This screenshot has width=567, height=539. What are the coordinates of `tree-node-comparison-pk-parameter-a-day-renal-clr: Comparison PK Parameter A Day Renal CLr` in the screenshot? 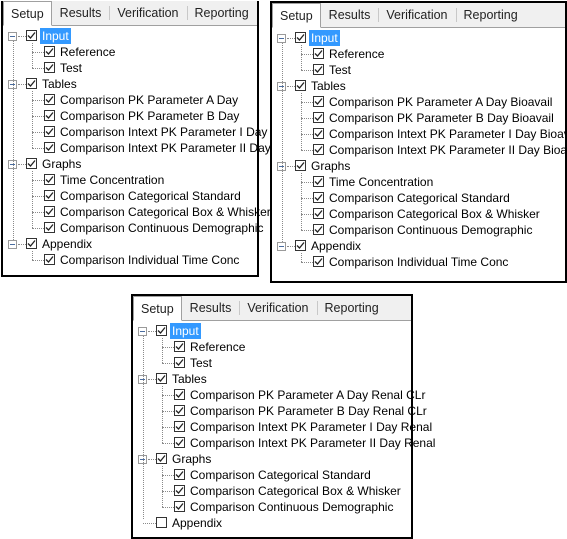 It's located at (279, 395).